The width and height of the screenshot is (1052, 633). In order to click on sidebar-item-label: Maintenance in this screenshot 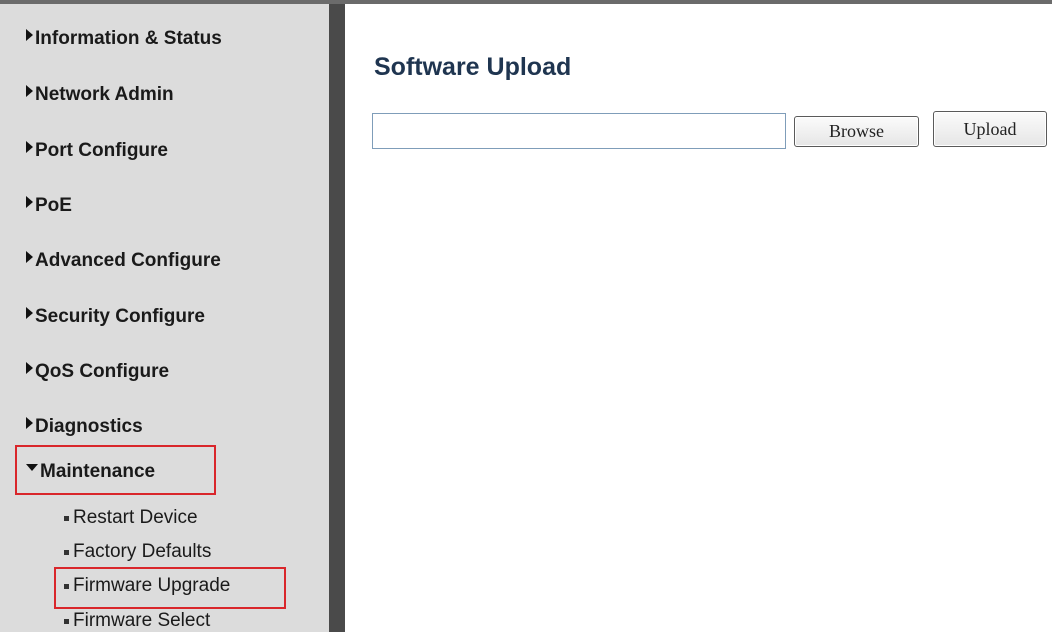, I will do `click(98, 471)`.